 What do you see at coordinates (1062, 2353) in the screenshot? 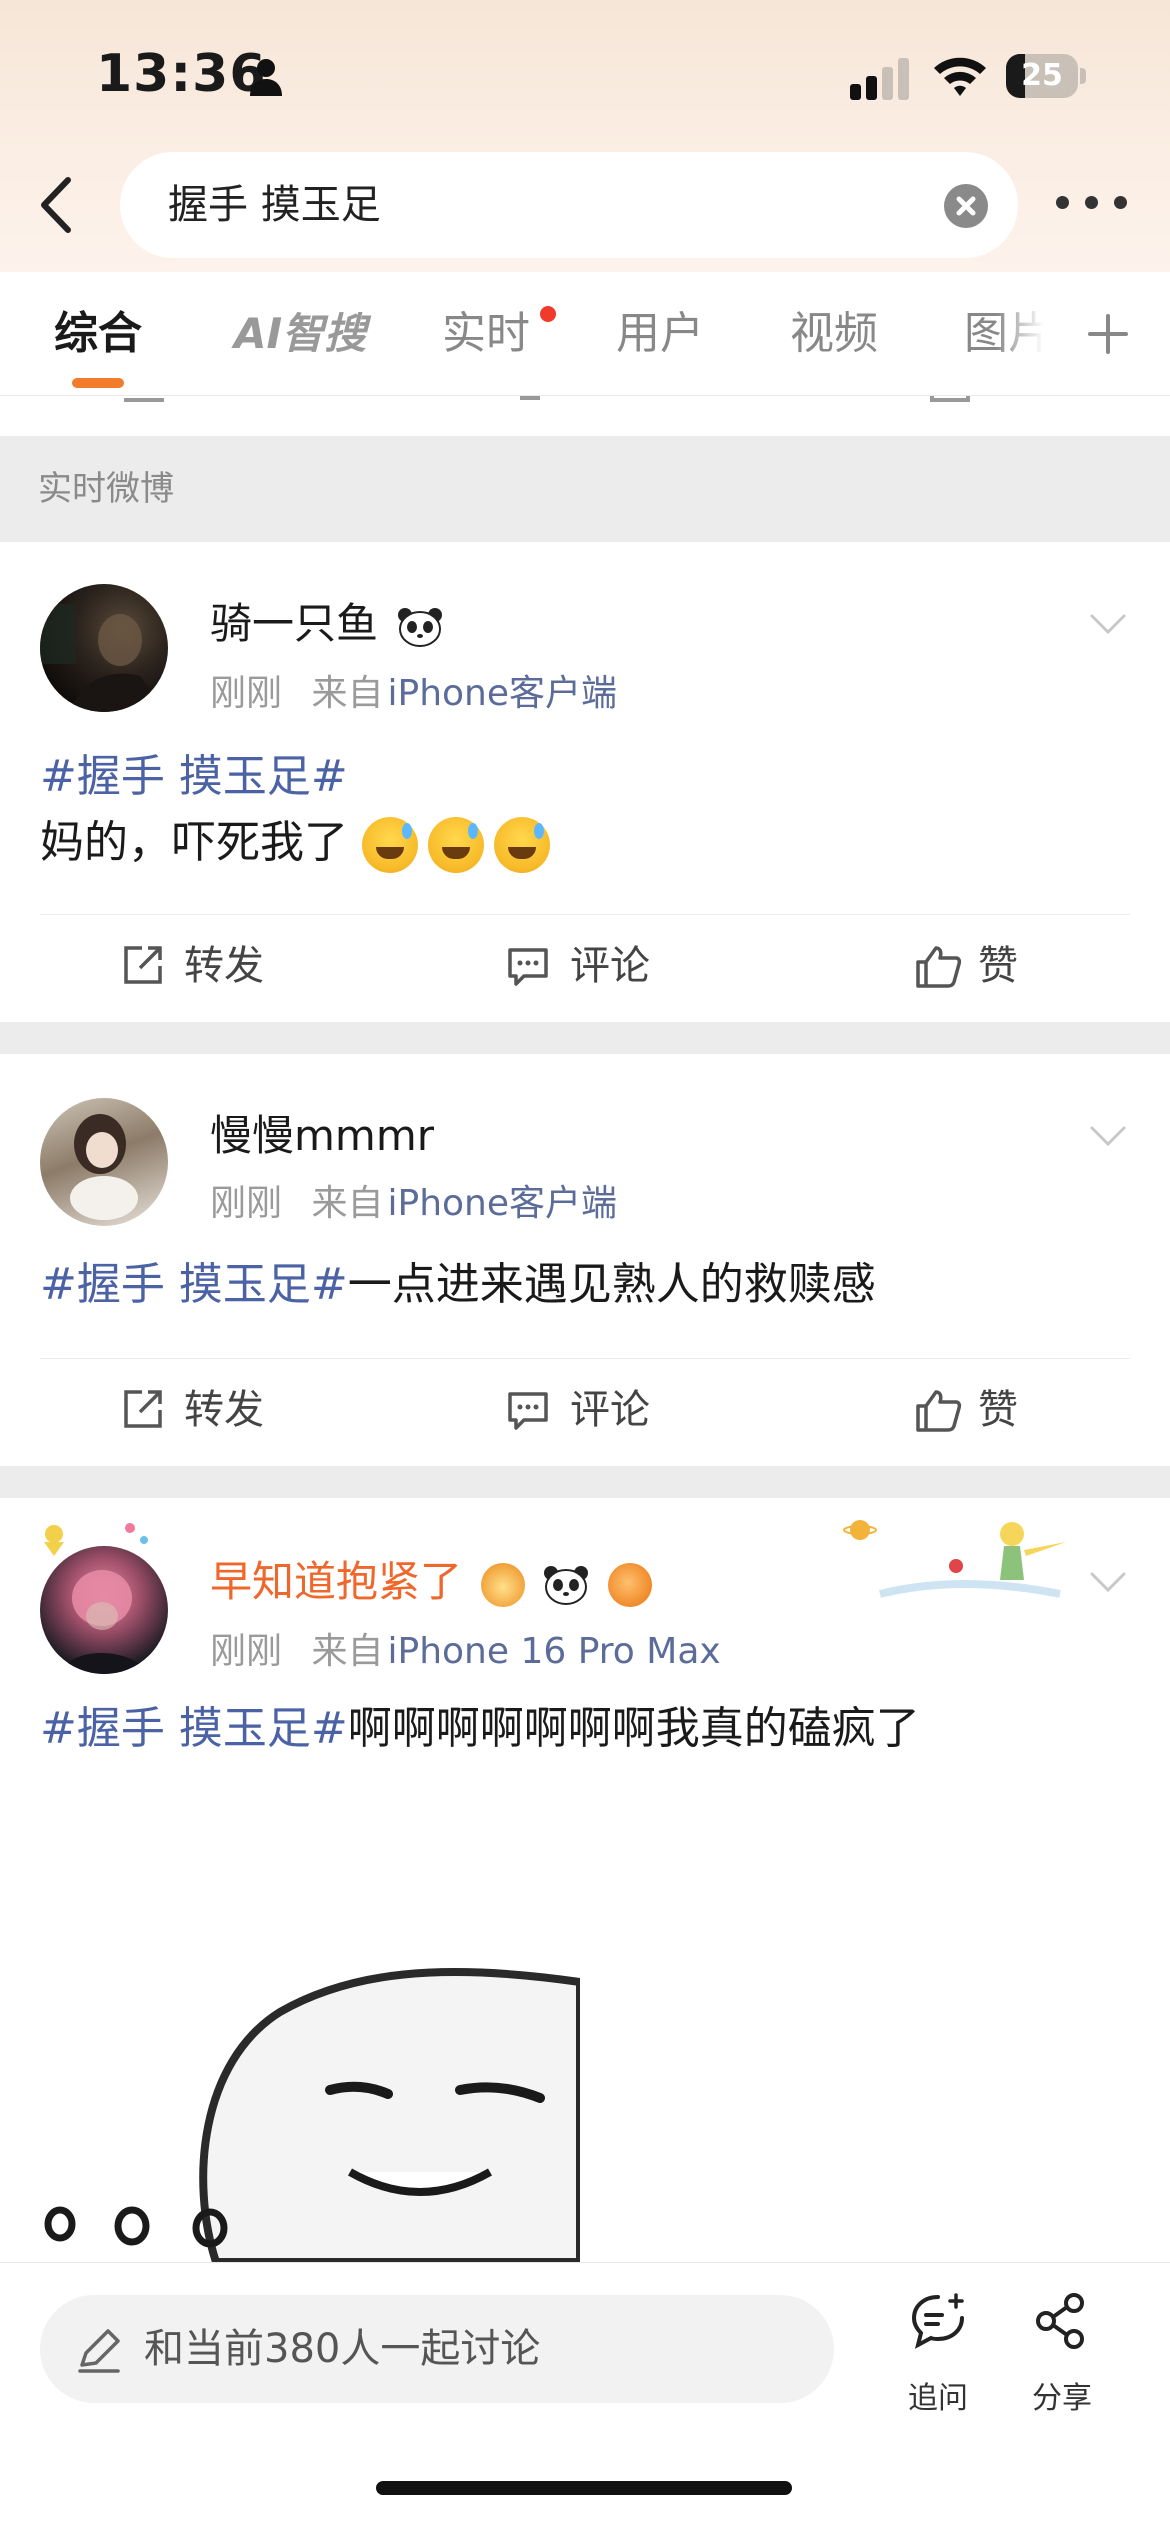
I see `share-button: 分享` at bounding box center [1062, 2353].